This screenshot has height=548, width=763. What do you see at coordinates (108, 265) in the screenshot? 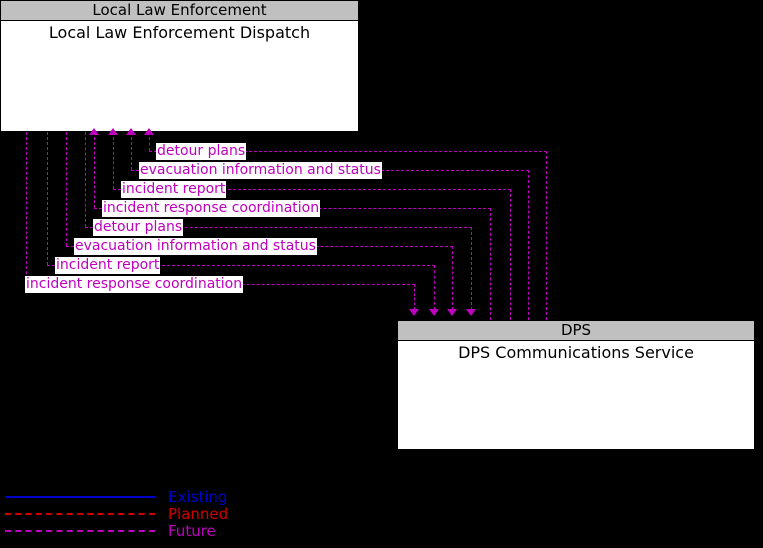
I see `flow-label-incident-report-to-dps: incident report` at bounding box center [108, 265].